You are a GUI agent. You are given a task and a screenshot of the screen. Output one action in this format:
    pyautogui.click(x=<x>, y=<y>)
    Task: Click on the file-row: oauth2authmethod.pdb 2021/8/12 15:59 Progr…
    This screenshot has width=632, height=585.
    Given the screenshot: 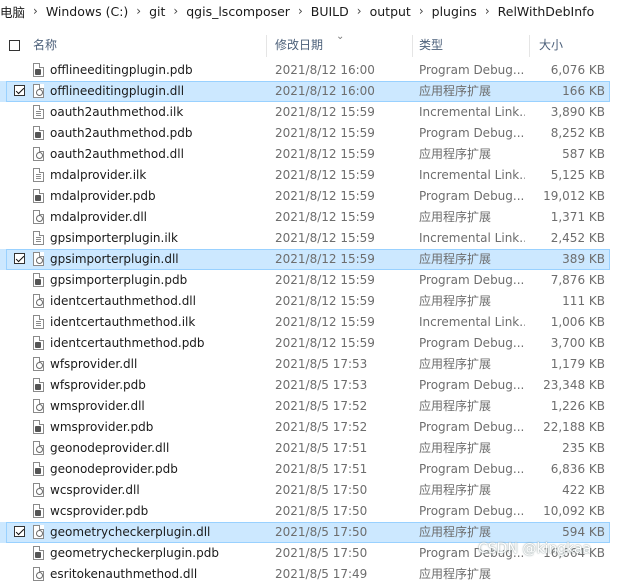 What is the action you would take?
    pyautogui.click(x=305, y=133)
    